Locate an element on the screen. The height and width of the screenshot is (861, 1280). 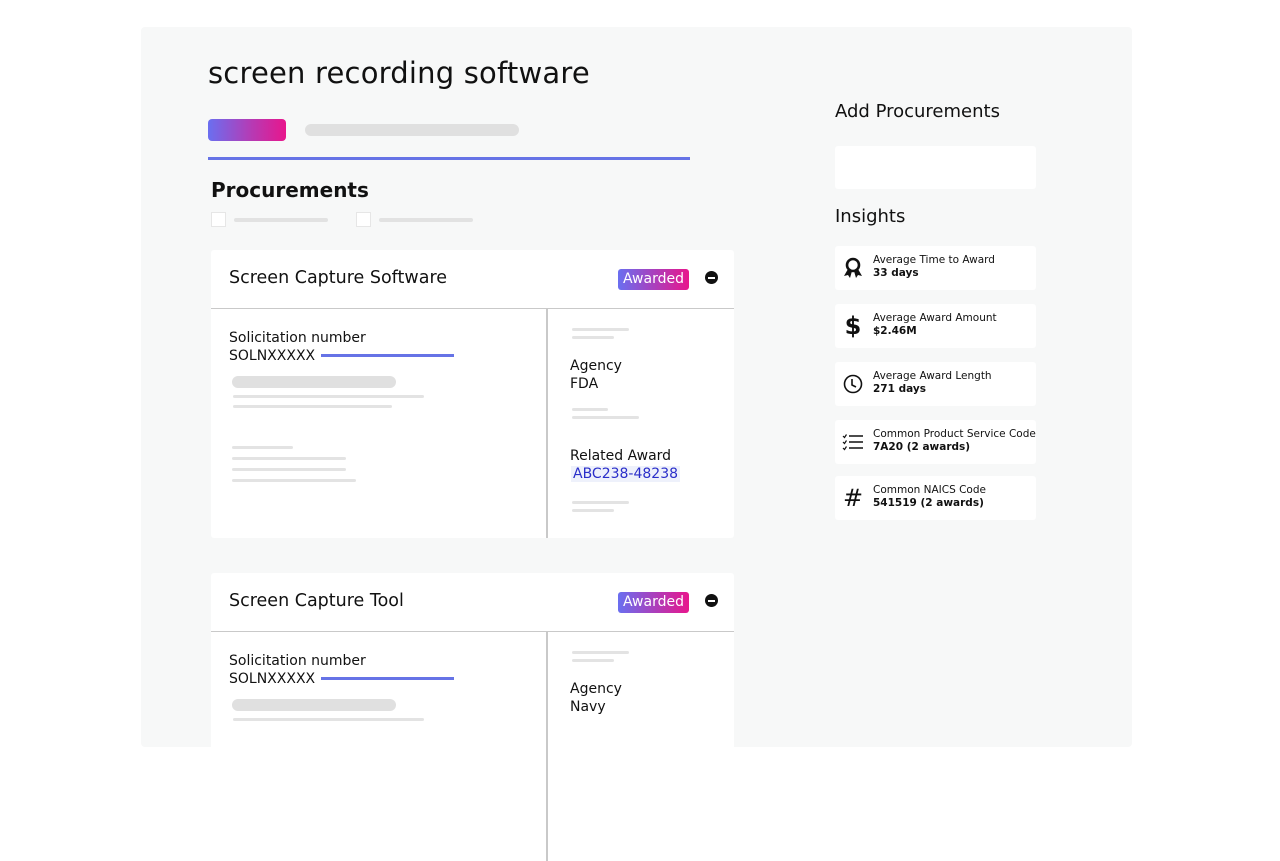
tab-underline is located at coordinates (449, 158).